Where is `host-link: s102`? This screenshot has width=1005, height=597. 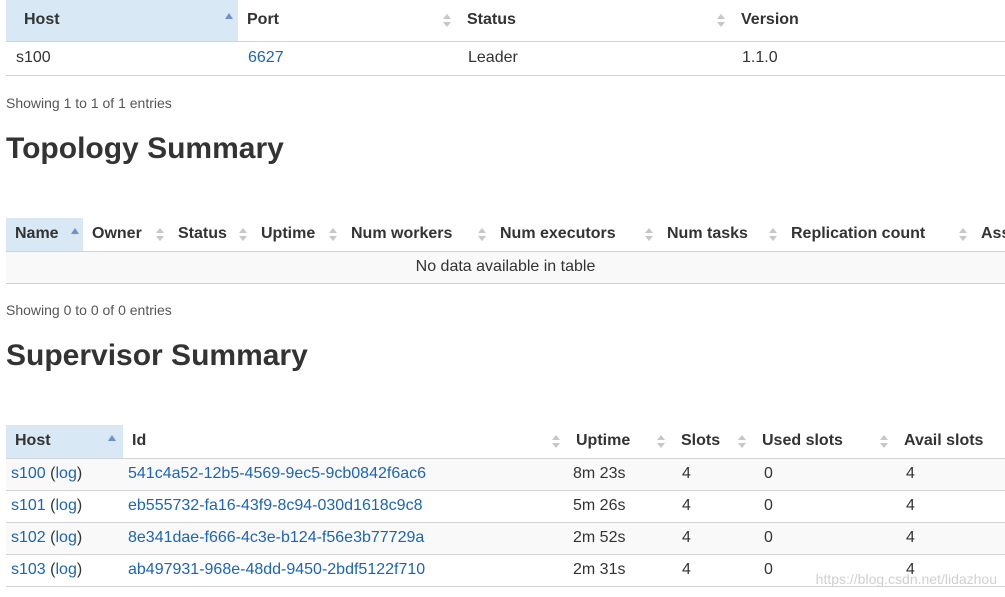 host-link: s102 is located at coordinates (28, 537).